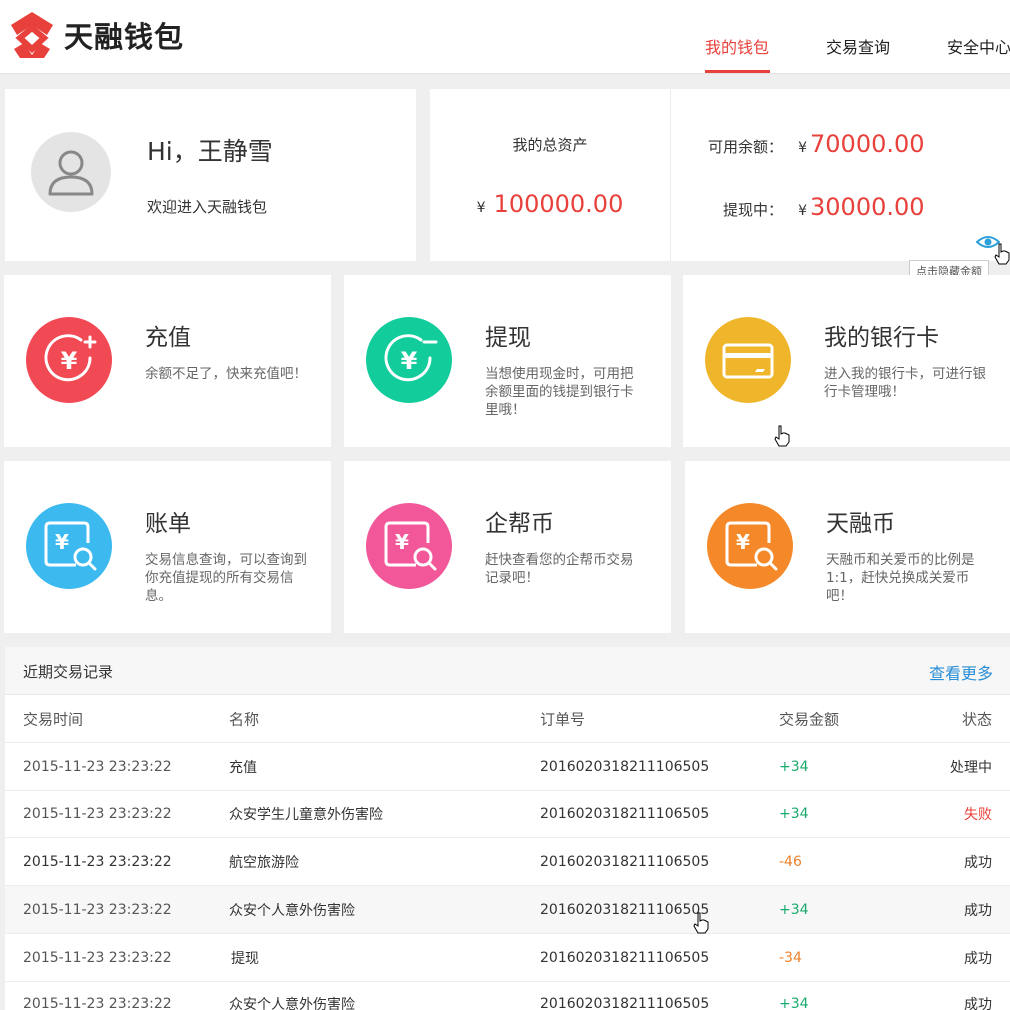 The width and height of the screenshot is (1010, 1010). Describe the element at coordinates (167, 547) in the screenshot. I see `feature-card-bill: ¥ 账单 交易信息查询，可以查询到你充值提现的所有交易信息。` at that location.